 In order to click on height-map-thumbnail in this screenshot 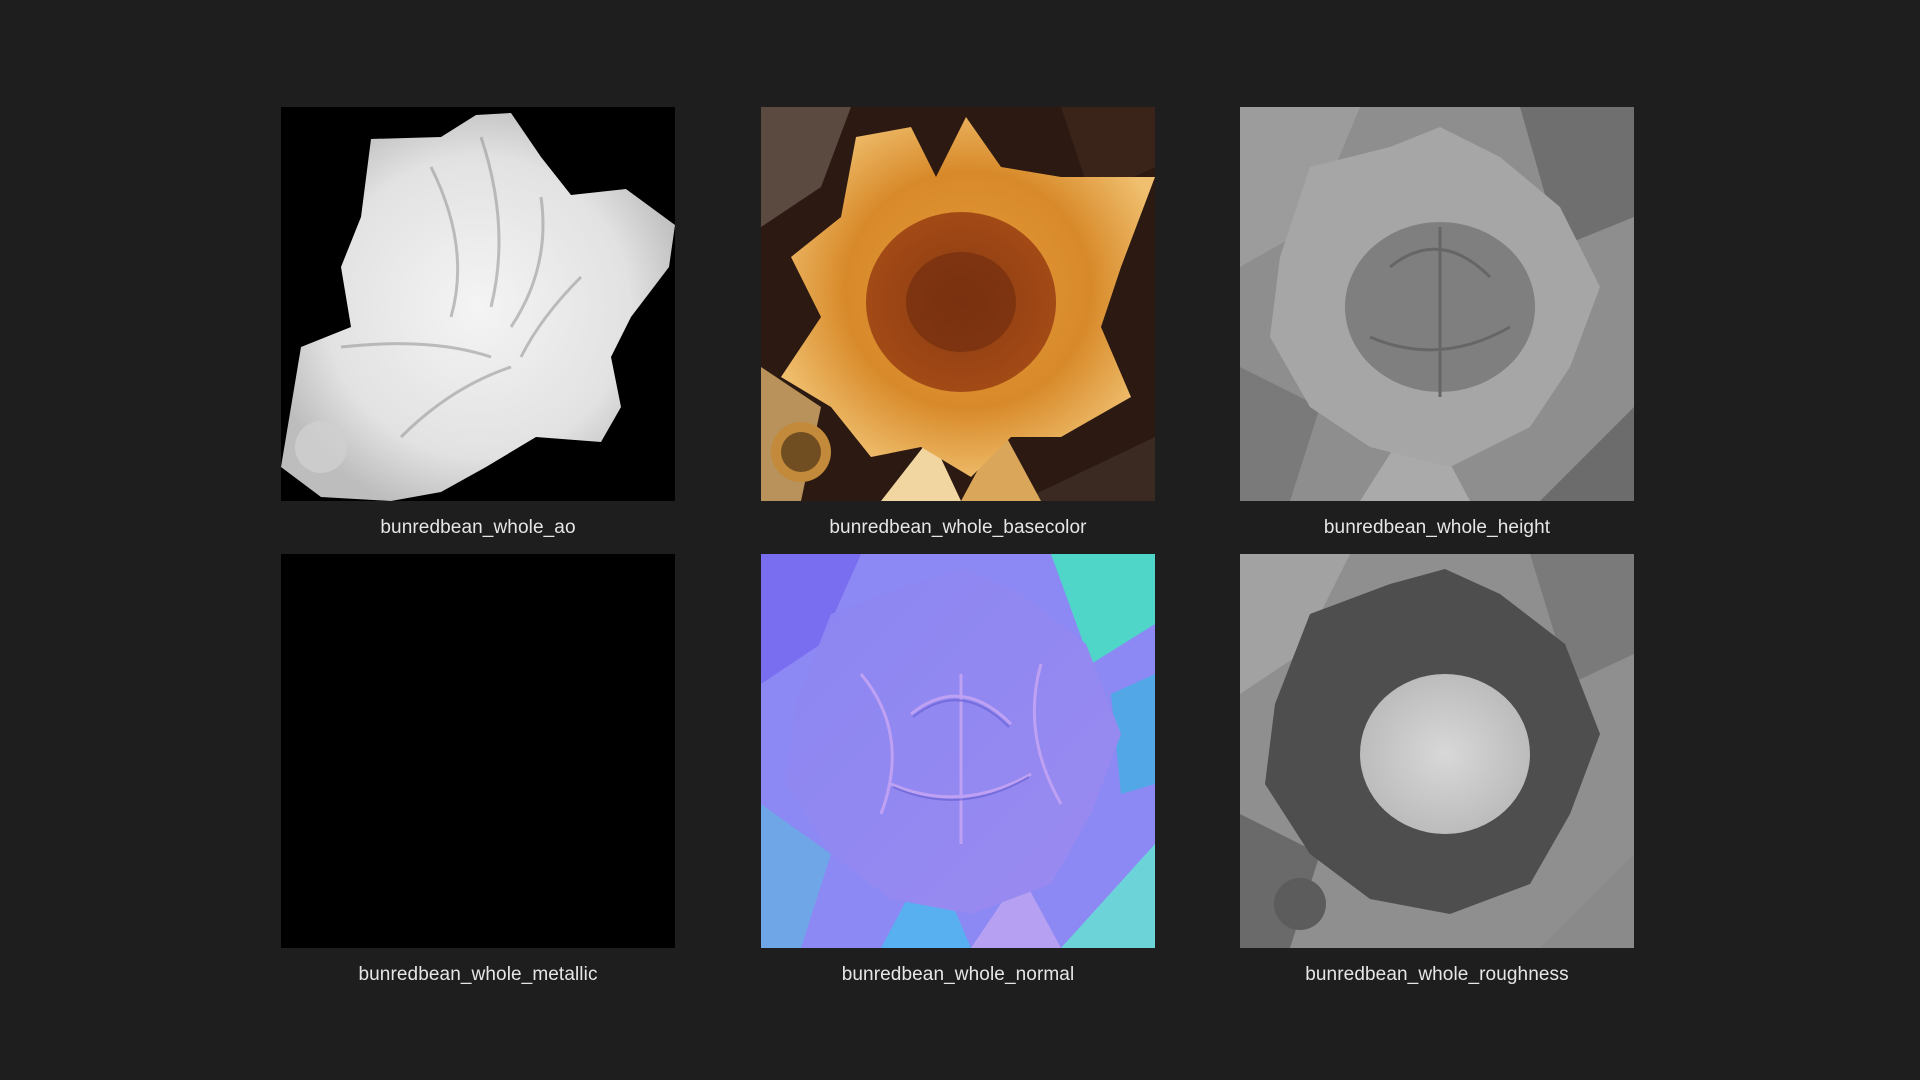, I will do `click(1437, 304)`.